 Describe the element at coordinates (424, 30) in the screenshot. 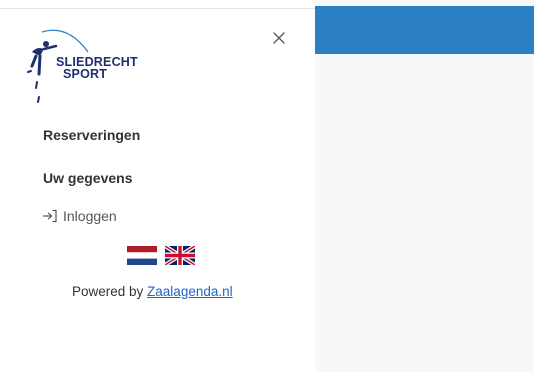

I see `main-header-bar` at that location.